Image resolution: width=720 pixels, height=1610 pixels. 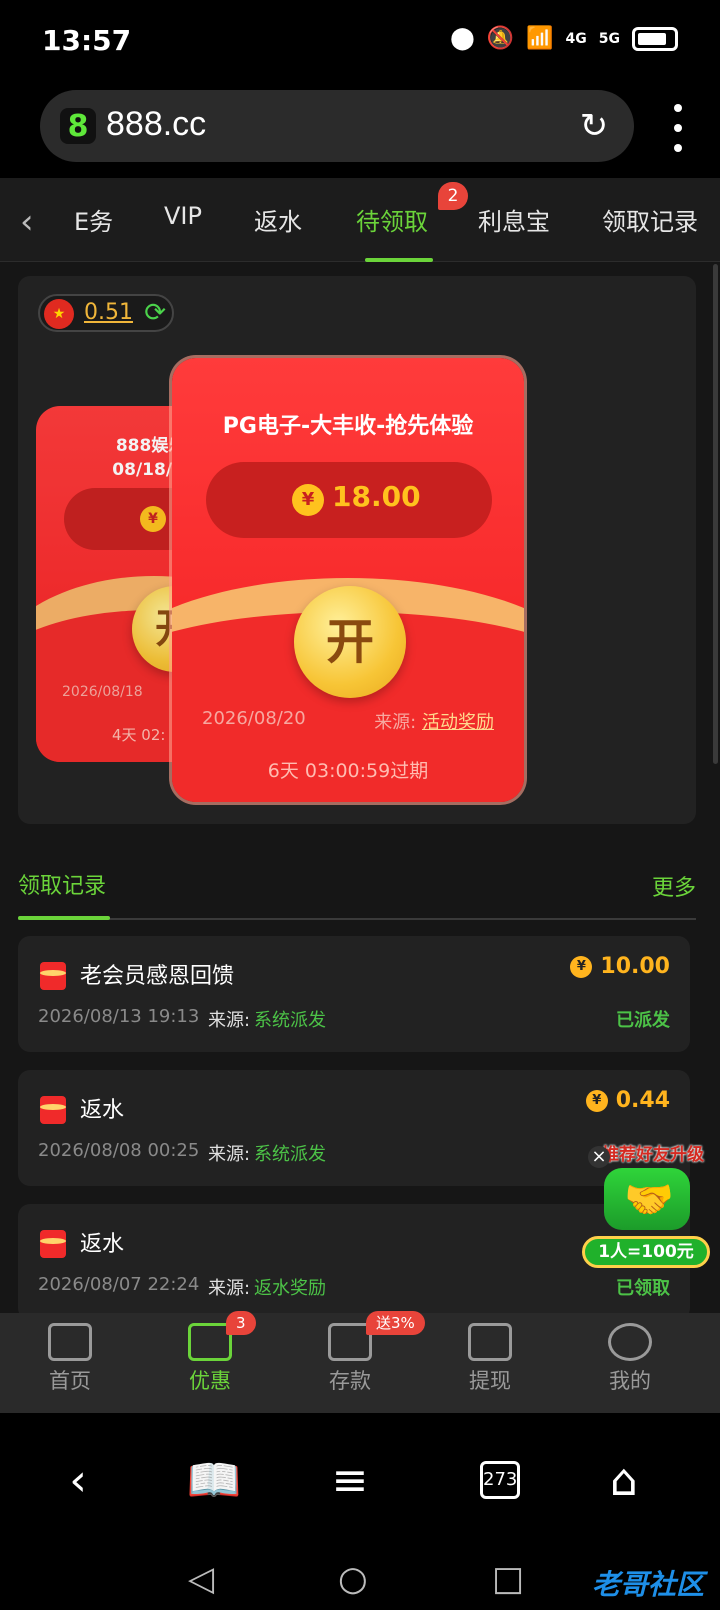 I want to click on bottom-tab-label: 存款, so click(x=350, y=1381).